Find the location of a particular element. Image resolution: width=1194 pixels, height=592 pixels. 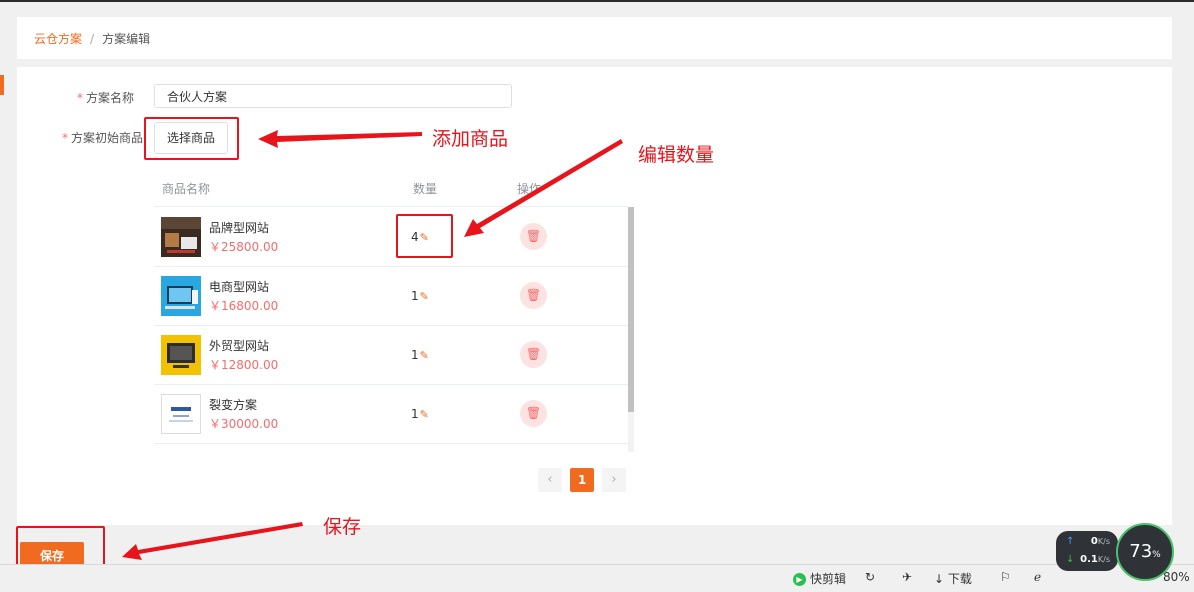

download-speed-value: 0.1 is located at coordinates (1089, 559).